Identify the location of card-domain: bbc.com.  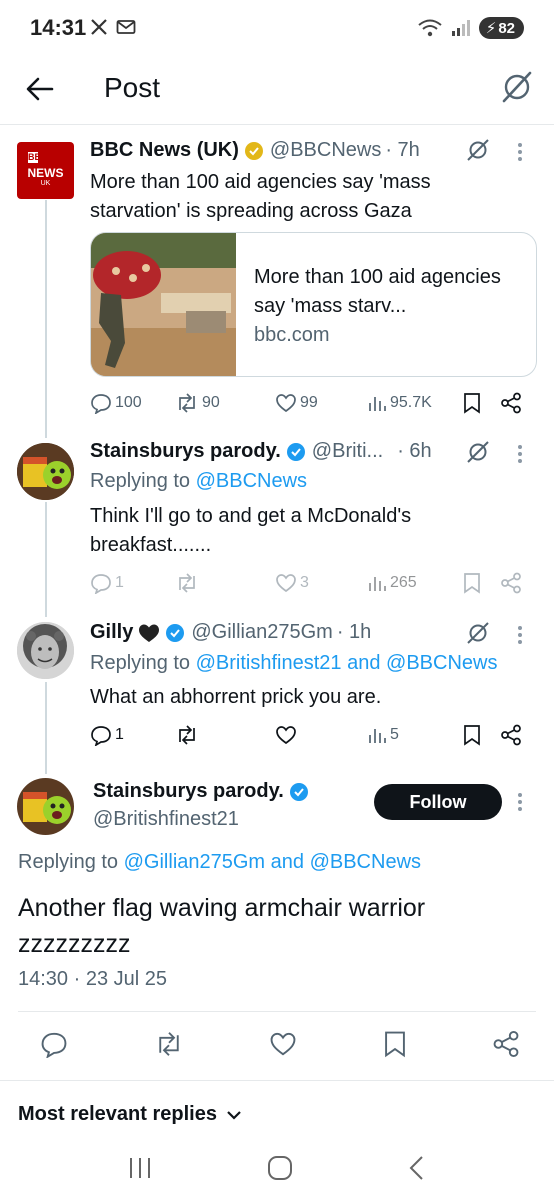
(292, 335).